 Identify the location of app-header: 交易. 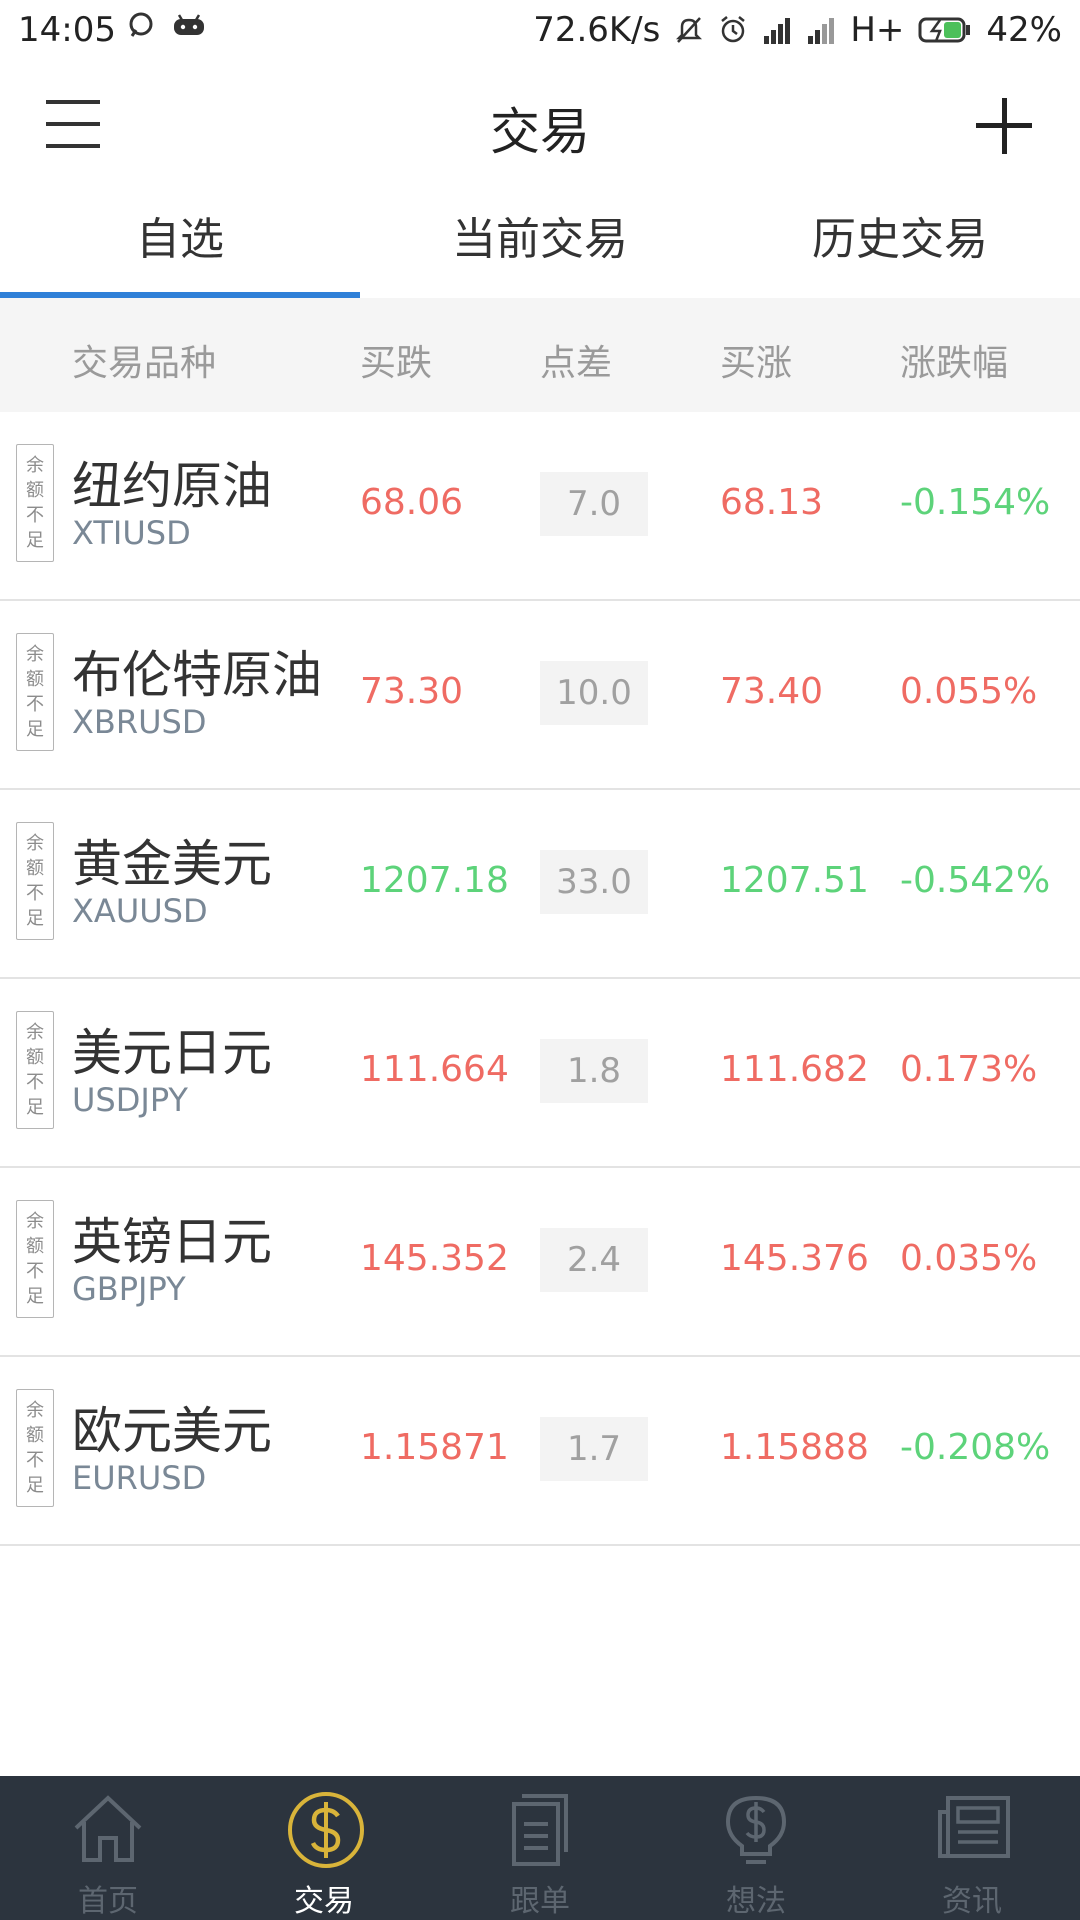
(540, 122).